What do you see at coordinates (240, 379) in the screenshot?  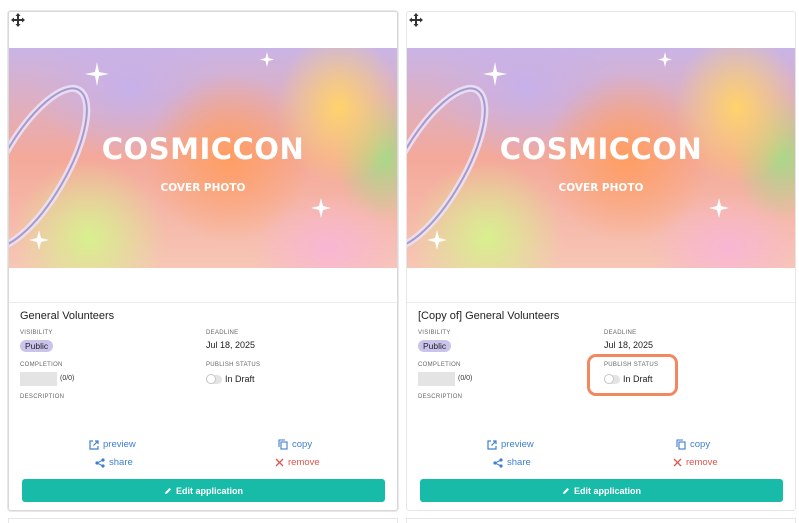 I see `publish-status-value: In Draft` at bounding box center [240, 379].